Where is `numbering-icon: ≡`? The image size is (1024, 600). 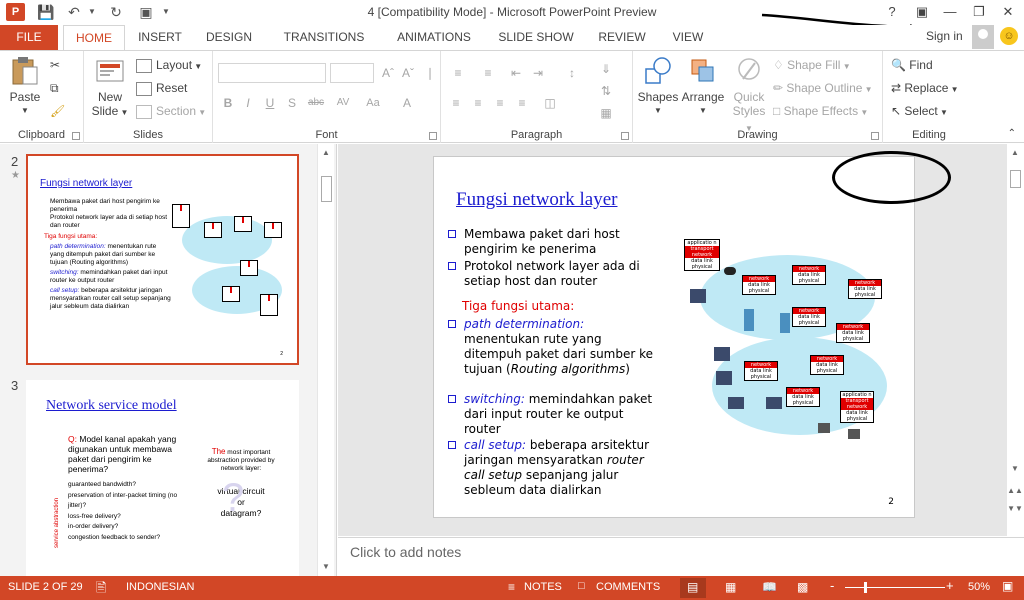
numbering-icon: ≡ is located at coordinates (488, 73).